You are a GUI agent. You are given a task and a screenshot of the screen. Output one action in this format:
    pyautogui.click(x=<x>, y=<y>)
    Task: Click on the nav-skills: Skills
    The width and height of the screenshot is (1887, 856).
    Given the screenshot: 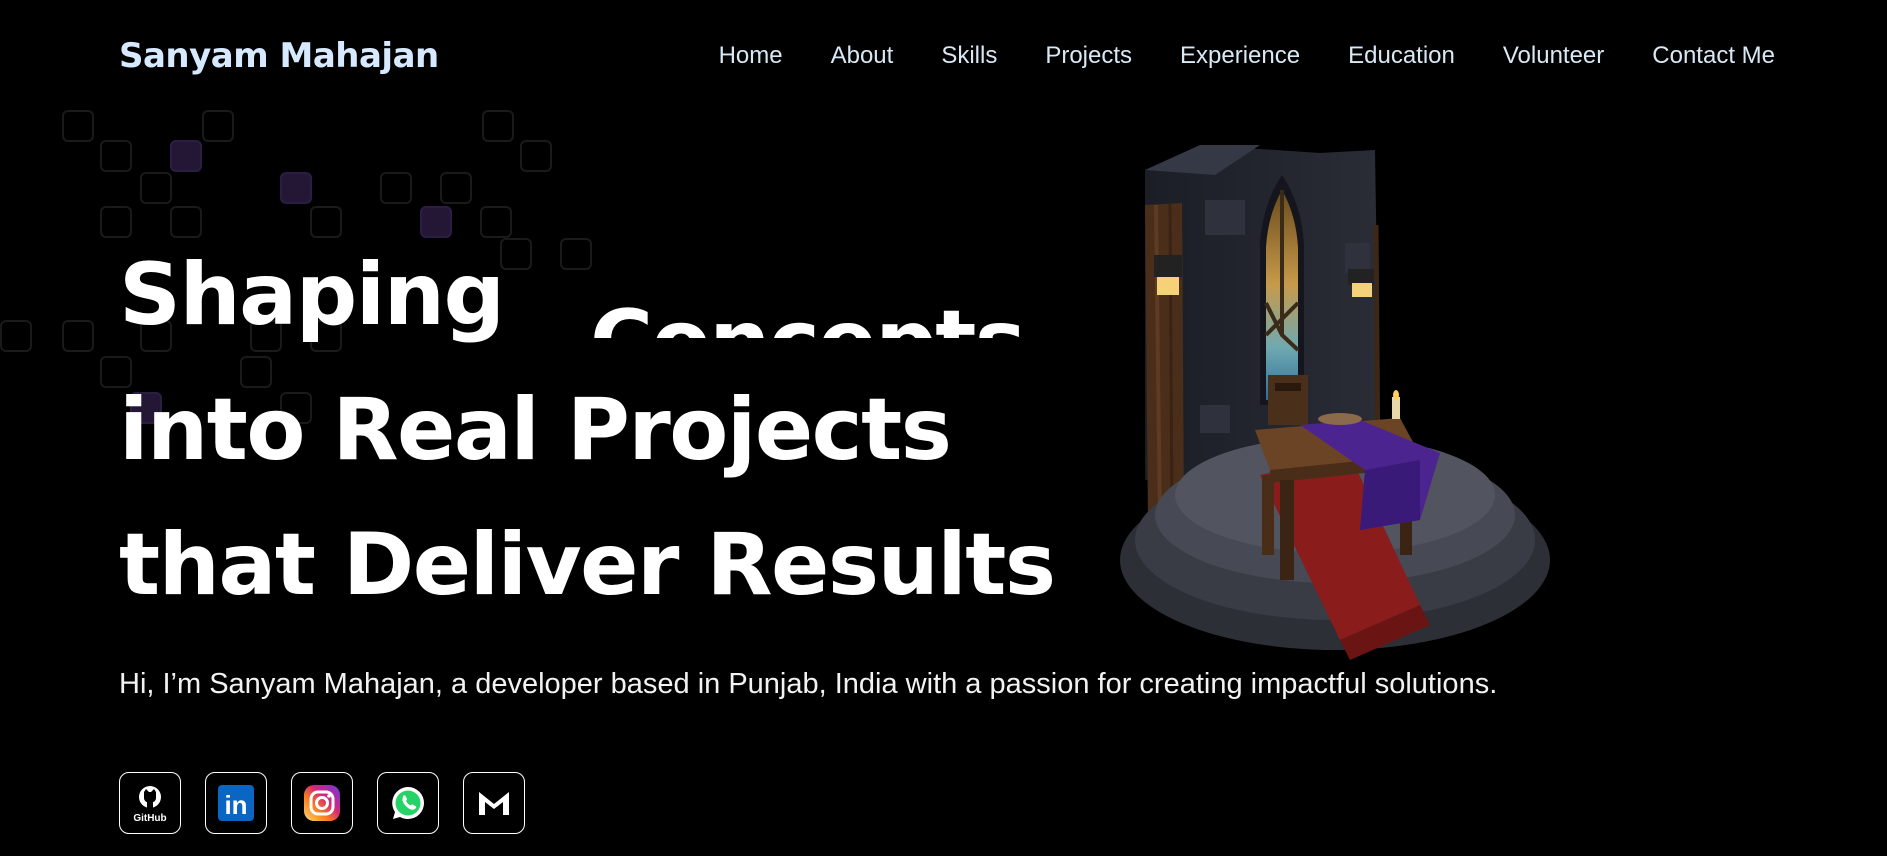 What is the action you would take?
    pyautogui.click(x=969, y=55)
    